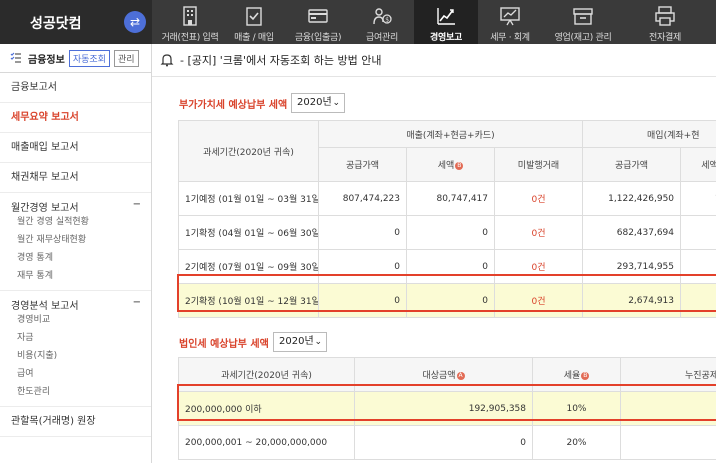 The height and width of the screenshot is (463, 716). I want to click on sidebar-group-2: 경영분석 보고서 − 경영비교 자금 비용(지출) 급여 한도관리, so click(75, 349).